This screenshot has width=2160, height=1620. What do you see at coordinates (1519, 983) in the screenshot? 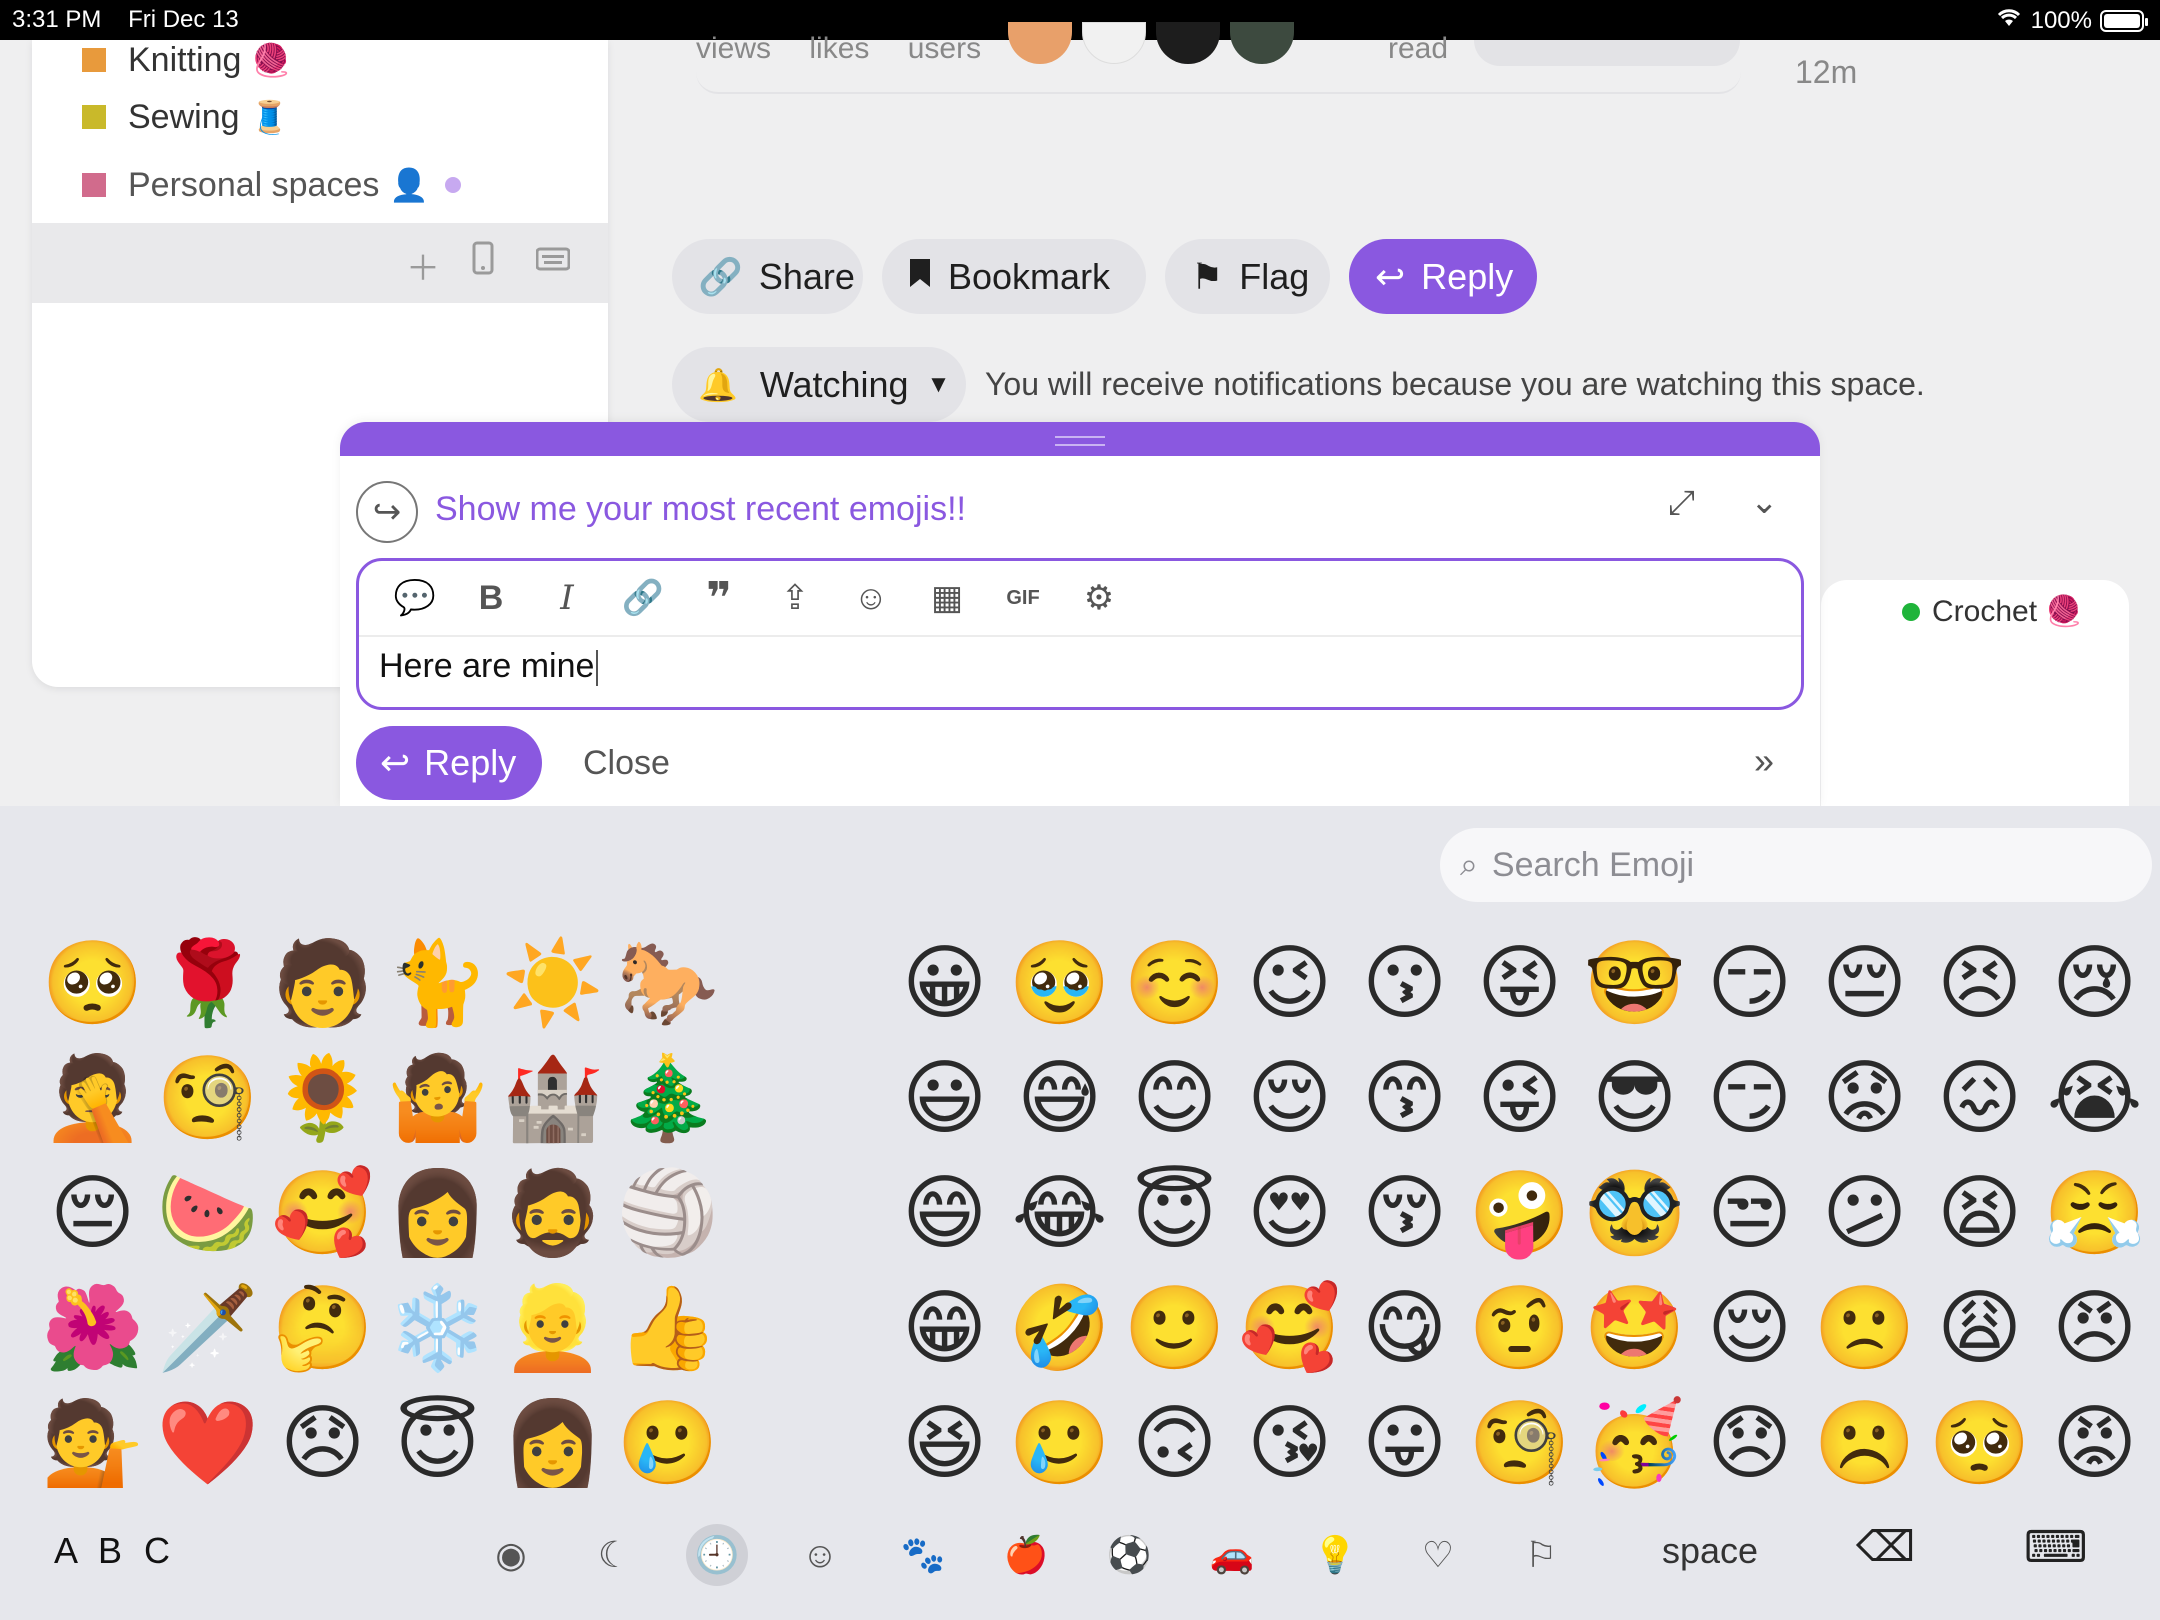
I see `emoji-key: 😝` at bounding box center [1519, 983].